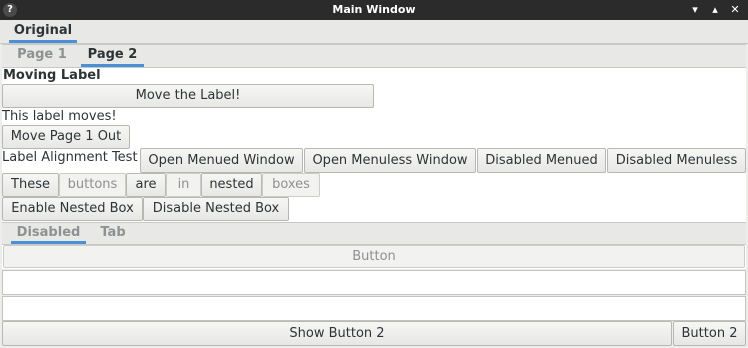 The image size is (748, 348). Describe the element at coordinates (183, 185) in the screenshot. I see `nested-button-in: in` at that location.